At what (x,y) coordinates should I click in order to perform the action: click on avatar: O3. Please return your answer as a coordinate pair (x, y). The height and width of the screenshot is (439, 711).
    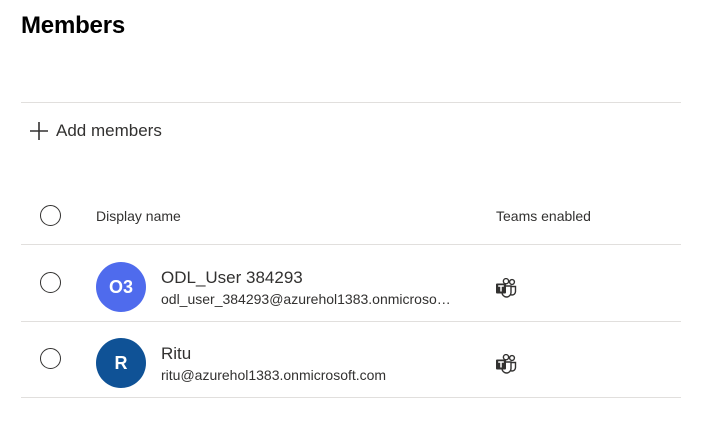
    Looking at the image, I should click on (121, 287).